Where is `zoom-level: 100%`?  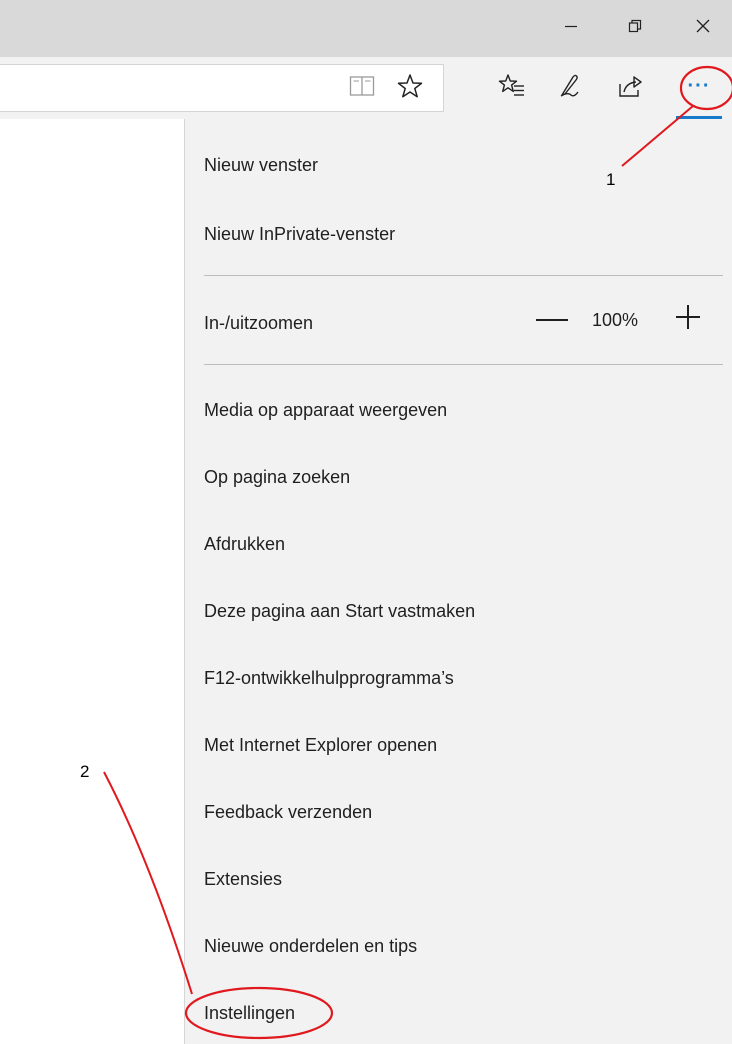 zoom-level: 100% is located at coordinates (615, 319).